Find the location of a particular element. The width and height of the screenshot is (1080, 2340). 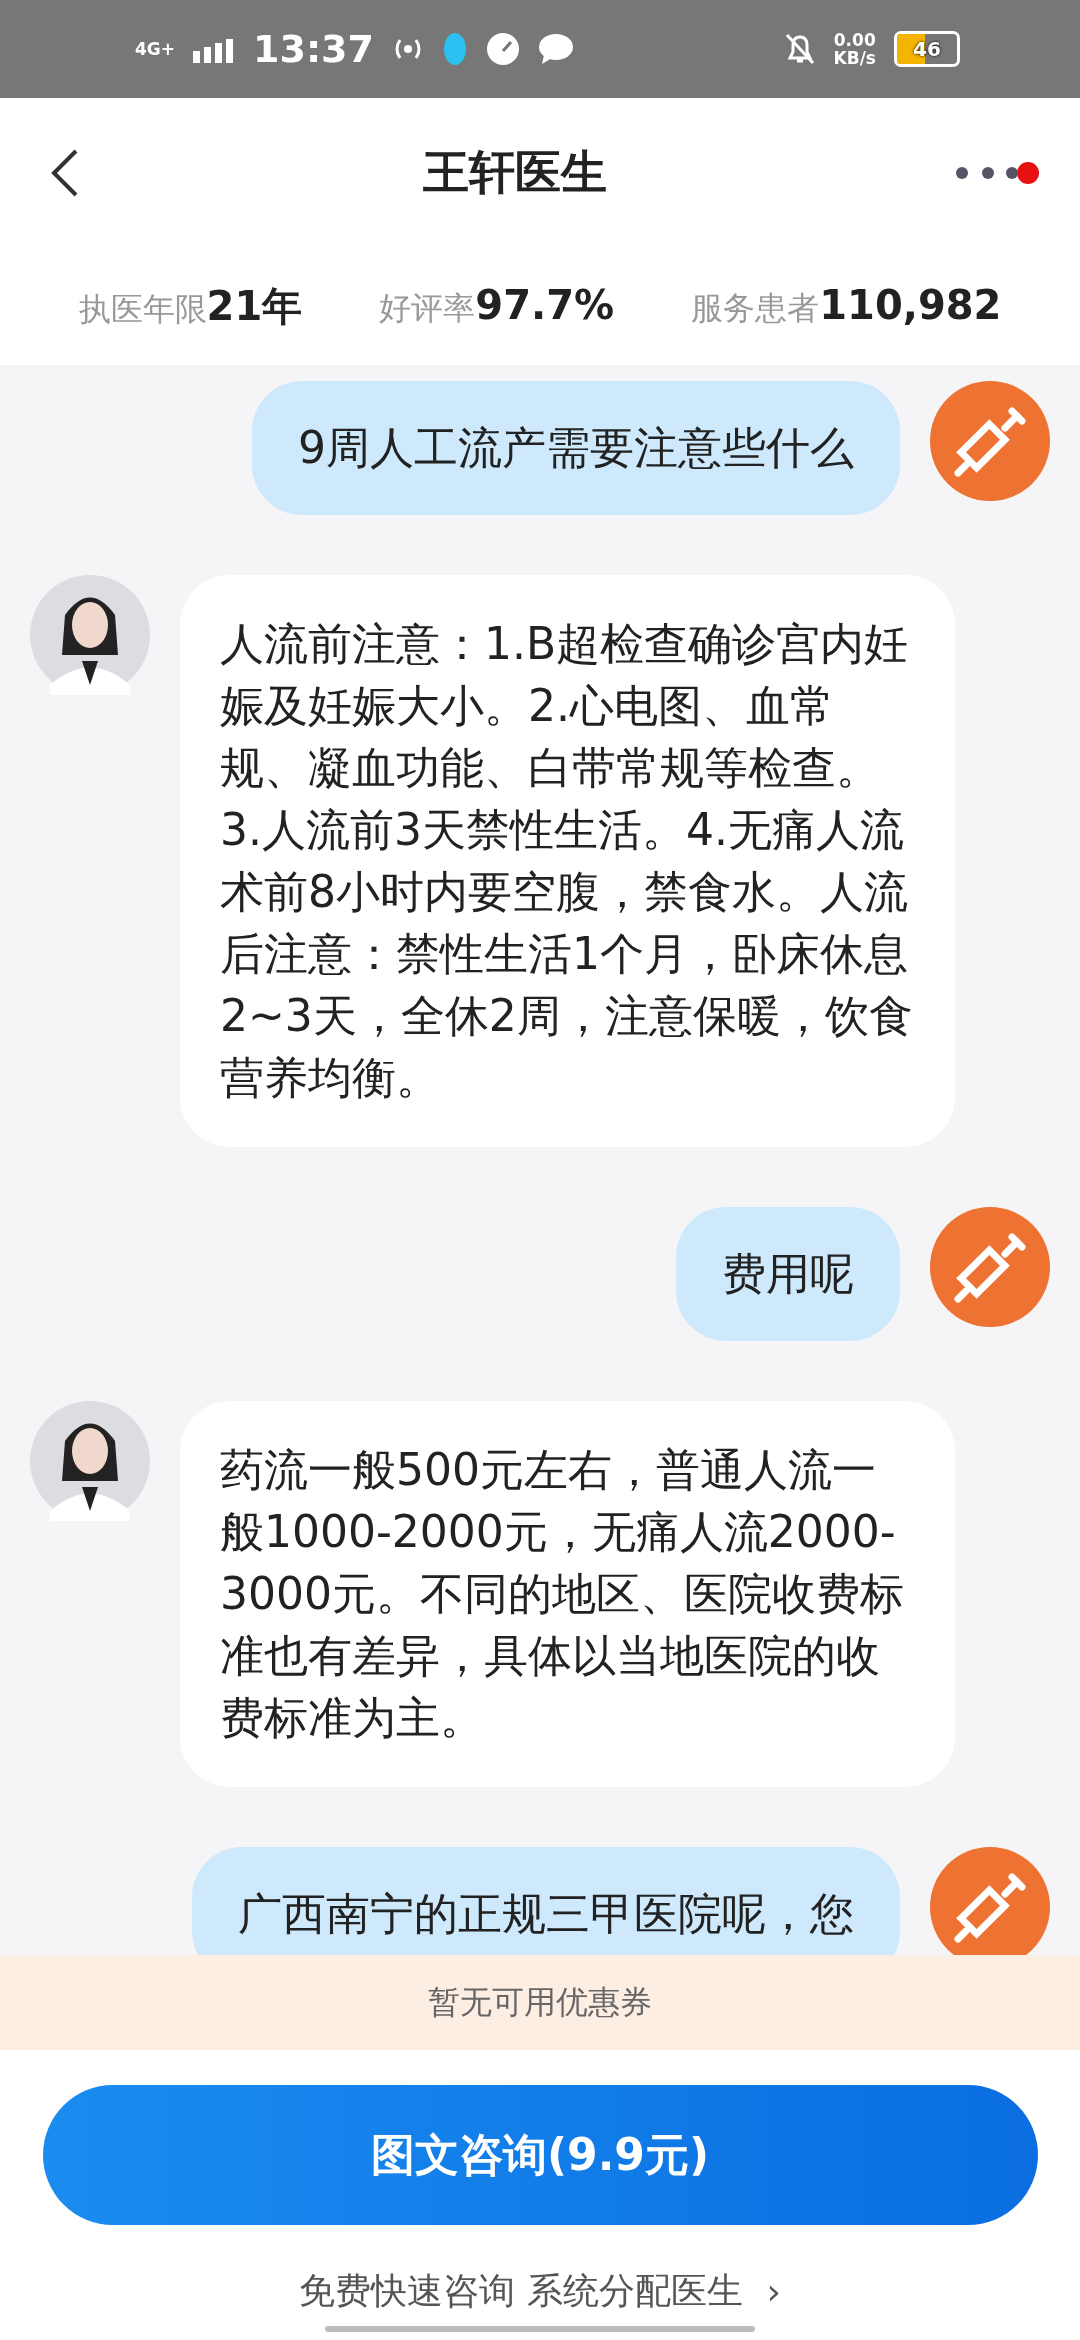

doctor-stat: 执医年限21年 is located at coordinates (190, 306).